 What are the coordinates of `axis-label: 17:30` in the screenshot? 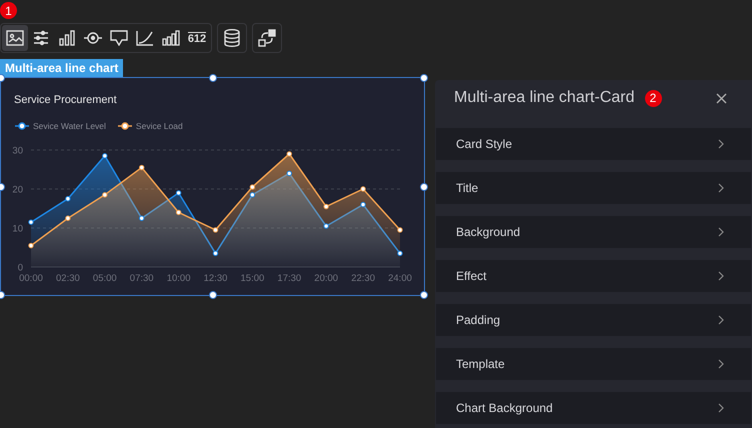 It's located at (289, 278).